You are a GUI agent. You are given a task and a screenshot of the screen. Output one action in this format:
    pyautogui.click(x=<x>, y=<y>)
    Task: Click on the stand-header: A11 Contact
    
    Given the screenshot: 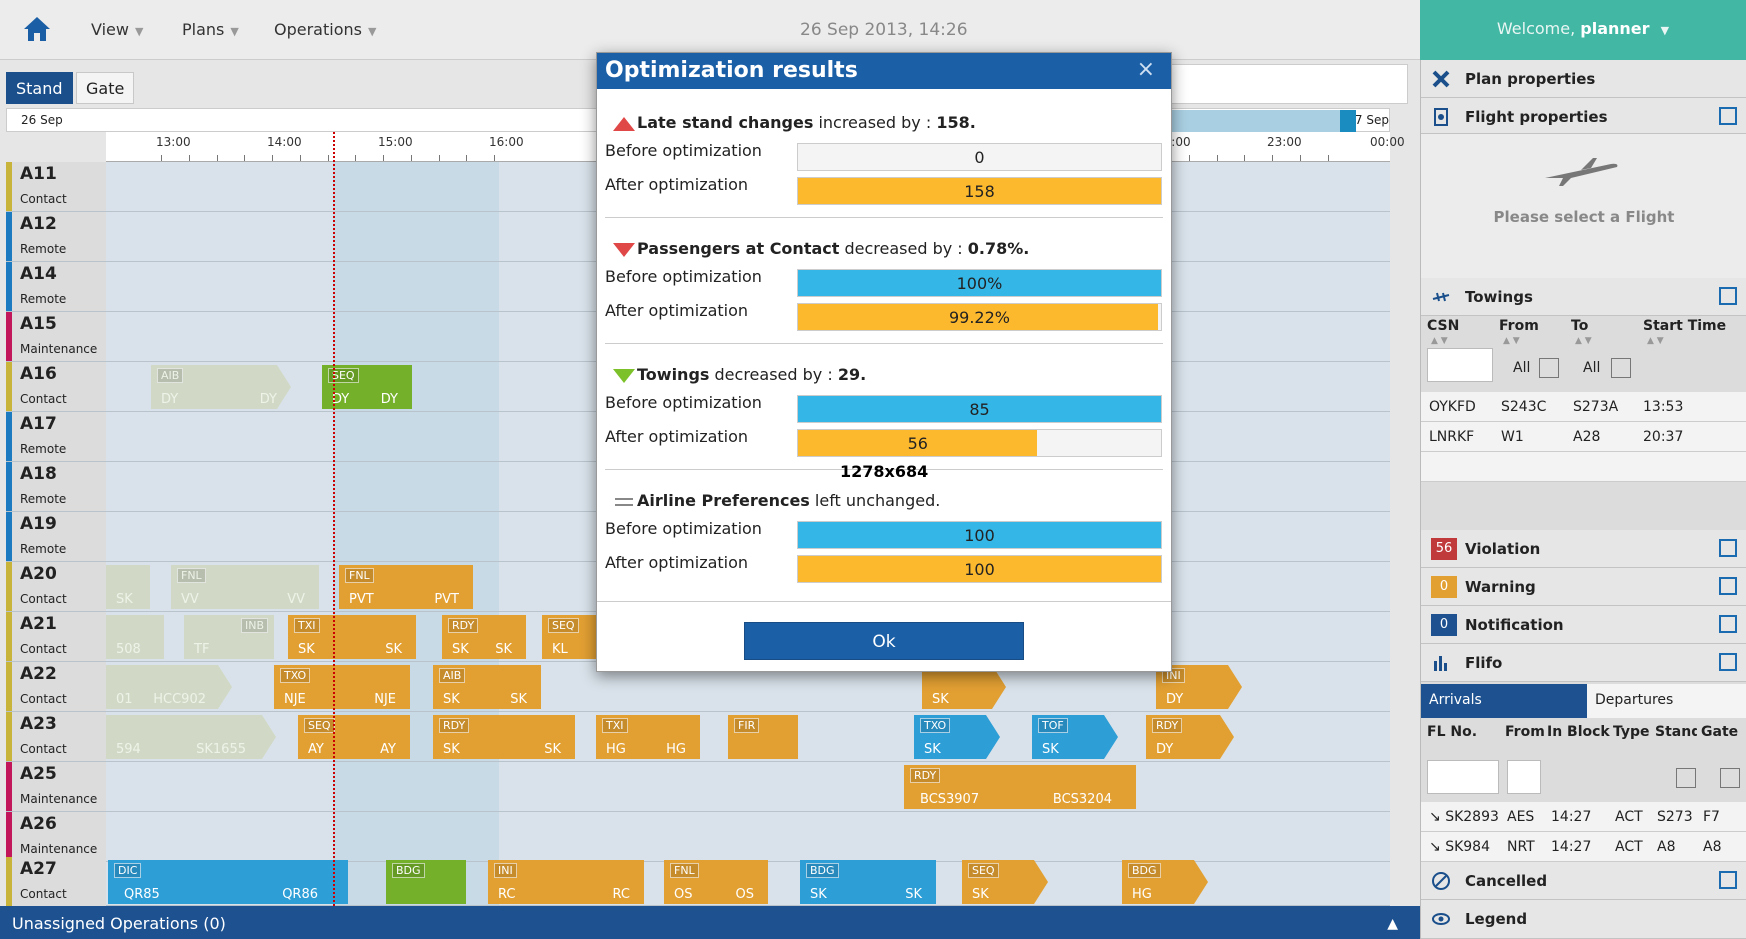 What is the action you would take?
    pyautogui.click(x=56, y=186)
    